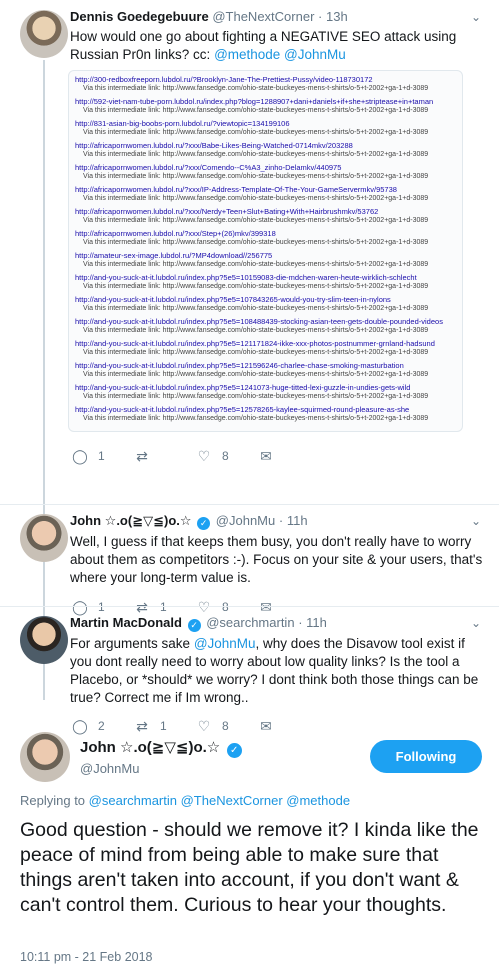 The width and height of the screenshot is (499, 970). I want to click on reply-count: 1, so click(101, 456).